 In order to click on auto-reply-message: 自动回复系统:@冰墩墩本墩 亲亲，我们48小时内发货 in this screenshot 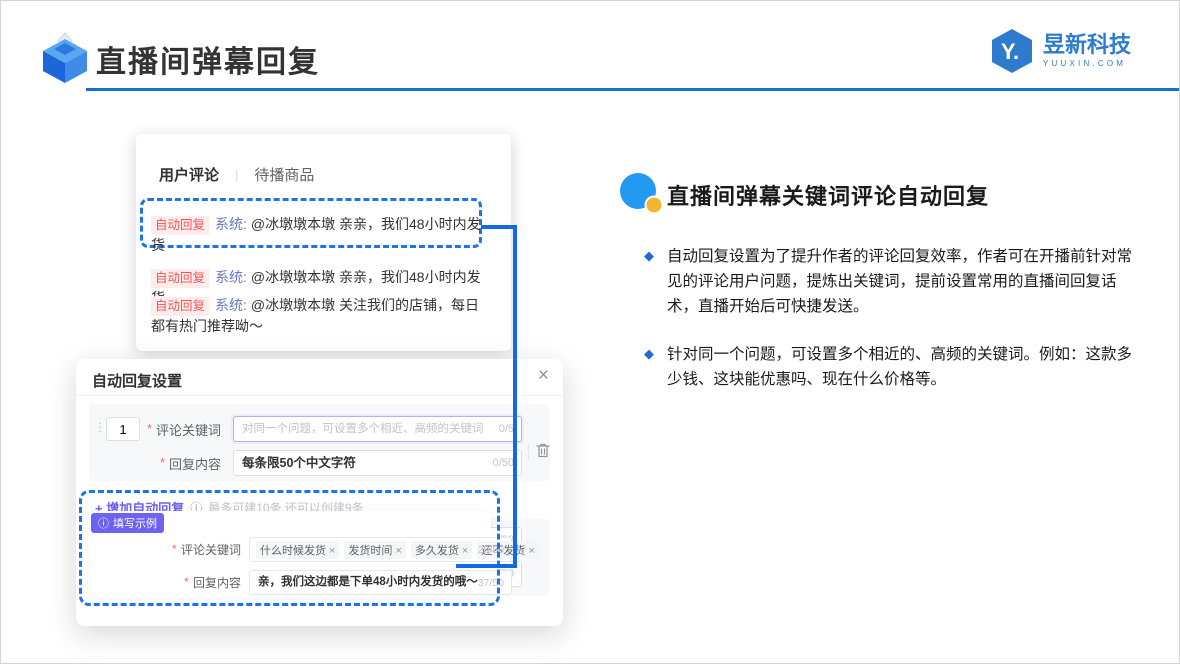, I will do `click(317, 235)`.